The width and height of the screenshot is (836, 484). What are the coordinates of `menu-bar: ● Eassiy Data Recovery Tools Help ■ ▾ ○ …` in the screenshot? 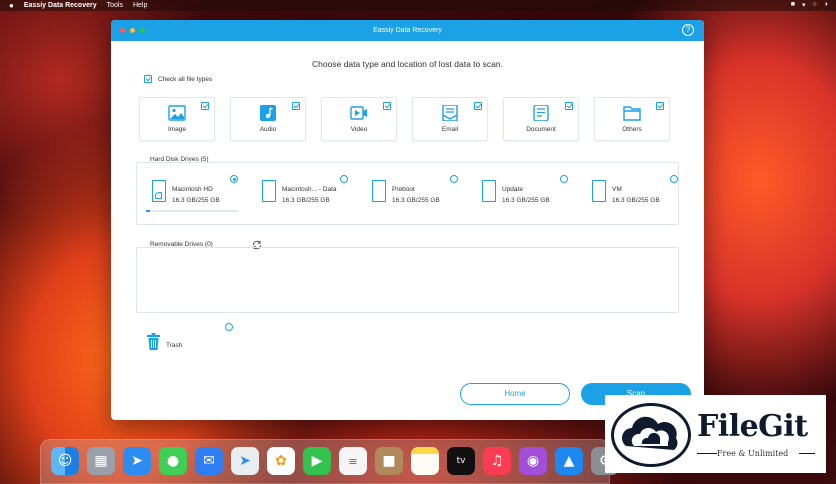 It's located at (418, 5).